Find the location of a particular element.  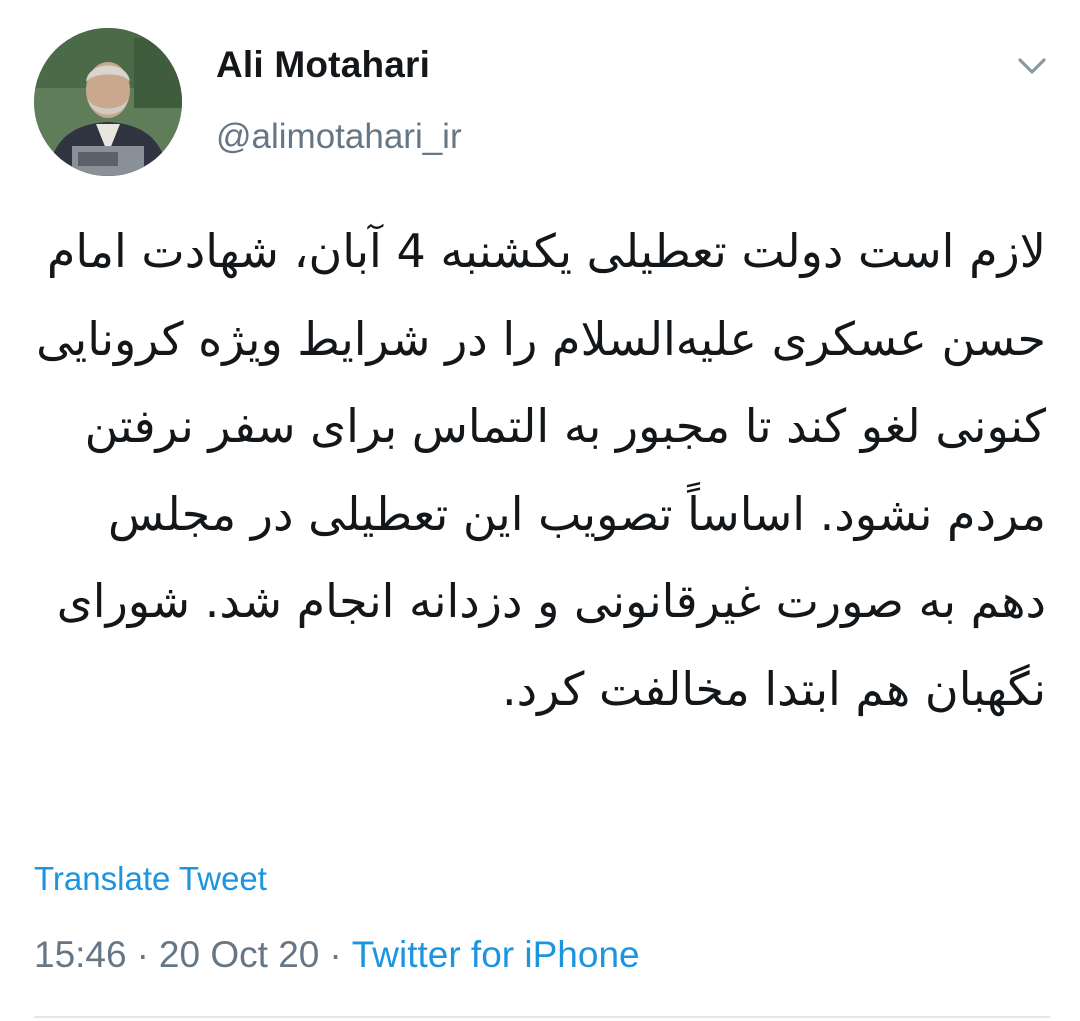

tweet-date: 20 Oct 20 is located at coordinates (239, 954).